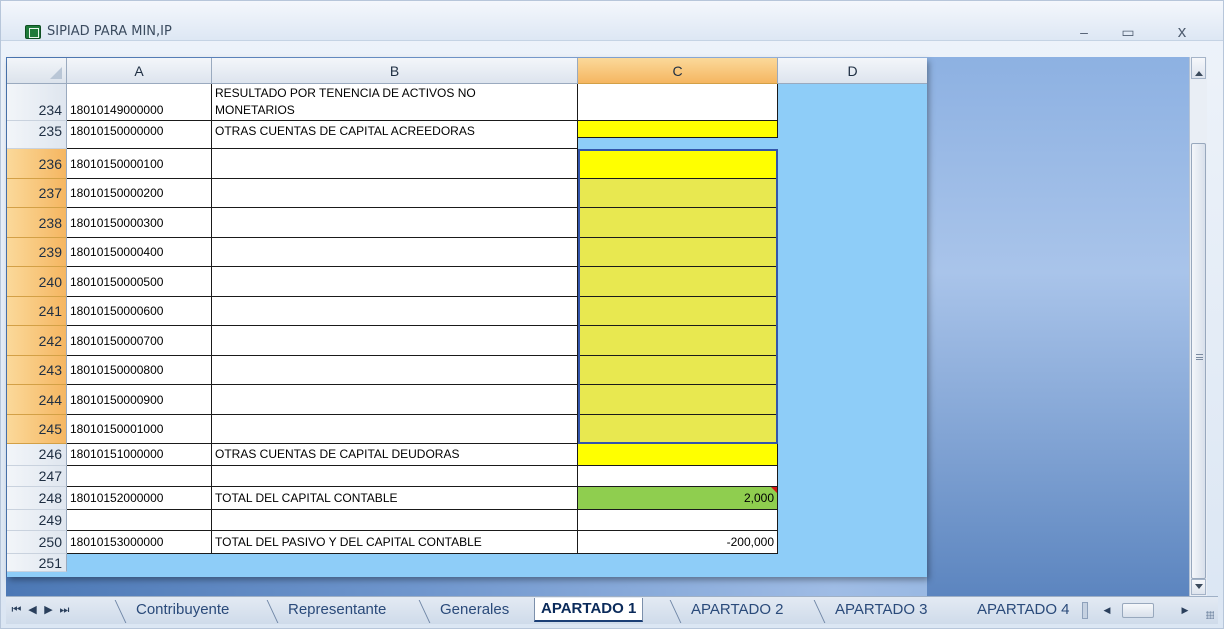  I want to click on cell-b: OTRAS CUENTAS DE CAPITAL ACREEDORAS, so click(395, 135).